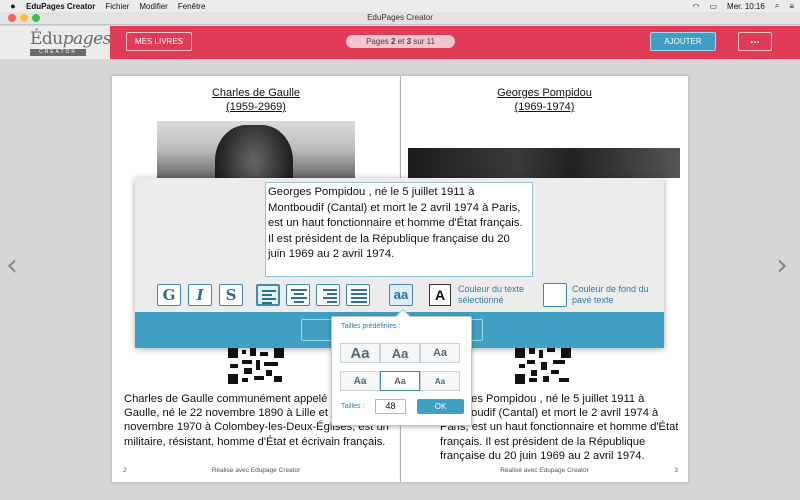 The width and height of the screenshot is (800, 500). I want to click on size-ok-button: OK, so click(440, 406).